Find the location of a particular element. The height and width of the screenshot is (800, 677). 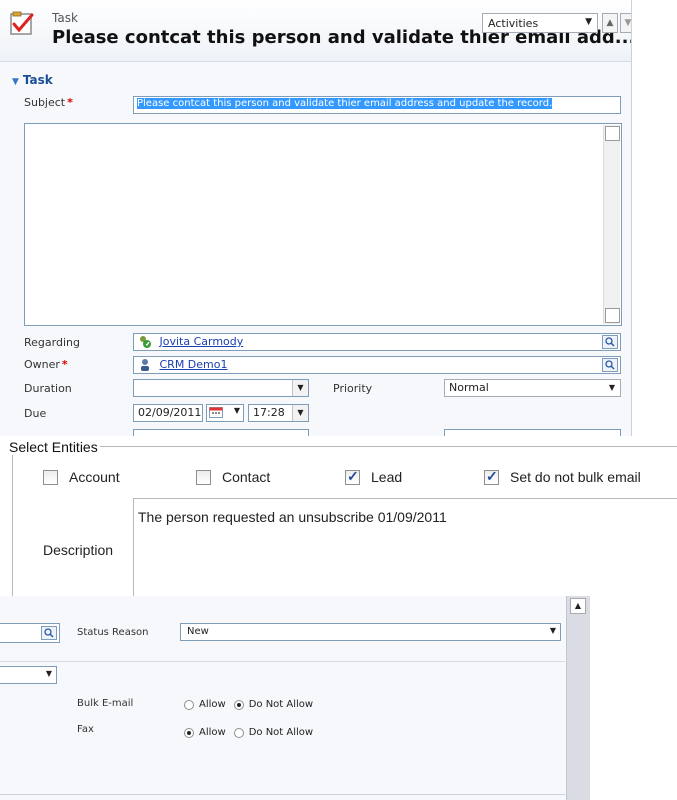

scroll-up-button: ▲ is located at coordinates (578, 606).